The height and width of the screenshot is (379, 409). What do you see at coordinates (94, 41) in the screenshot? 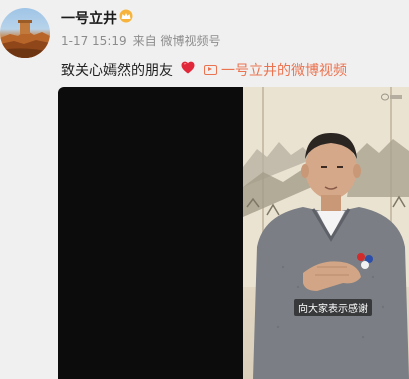
I see `post-date: 1-17 15:19` at bounding box center [94, 41].